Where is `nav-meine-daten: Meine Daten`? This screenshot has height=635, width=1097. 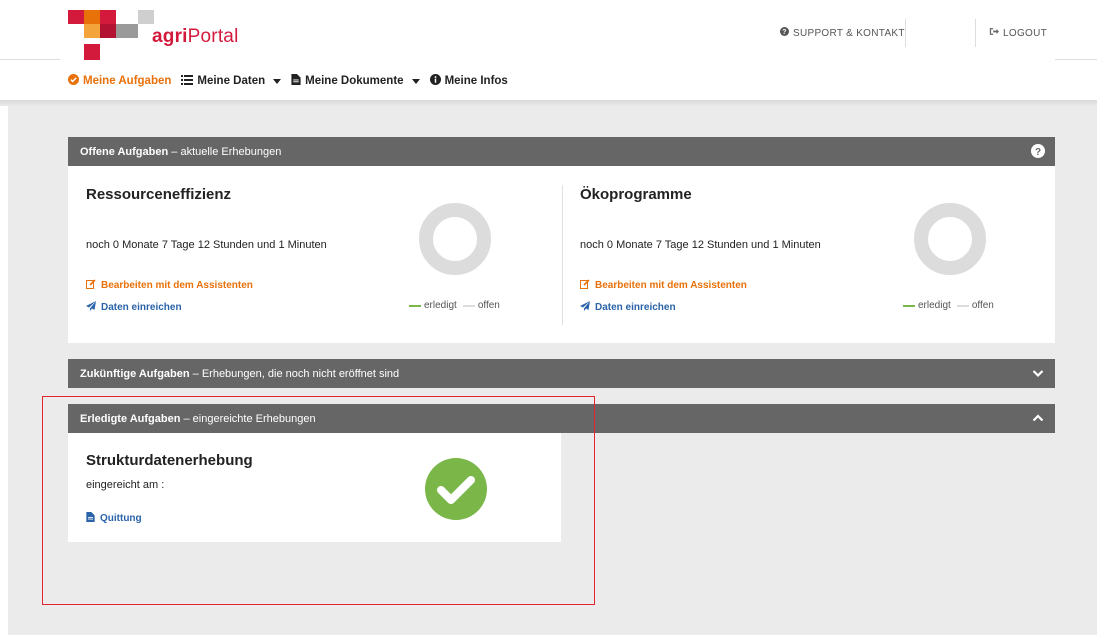
nav-meine-daten: Meine Daten is located at coordinates (231, 81).